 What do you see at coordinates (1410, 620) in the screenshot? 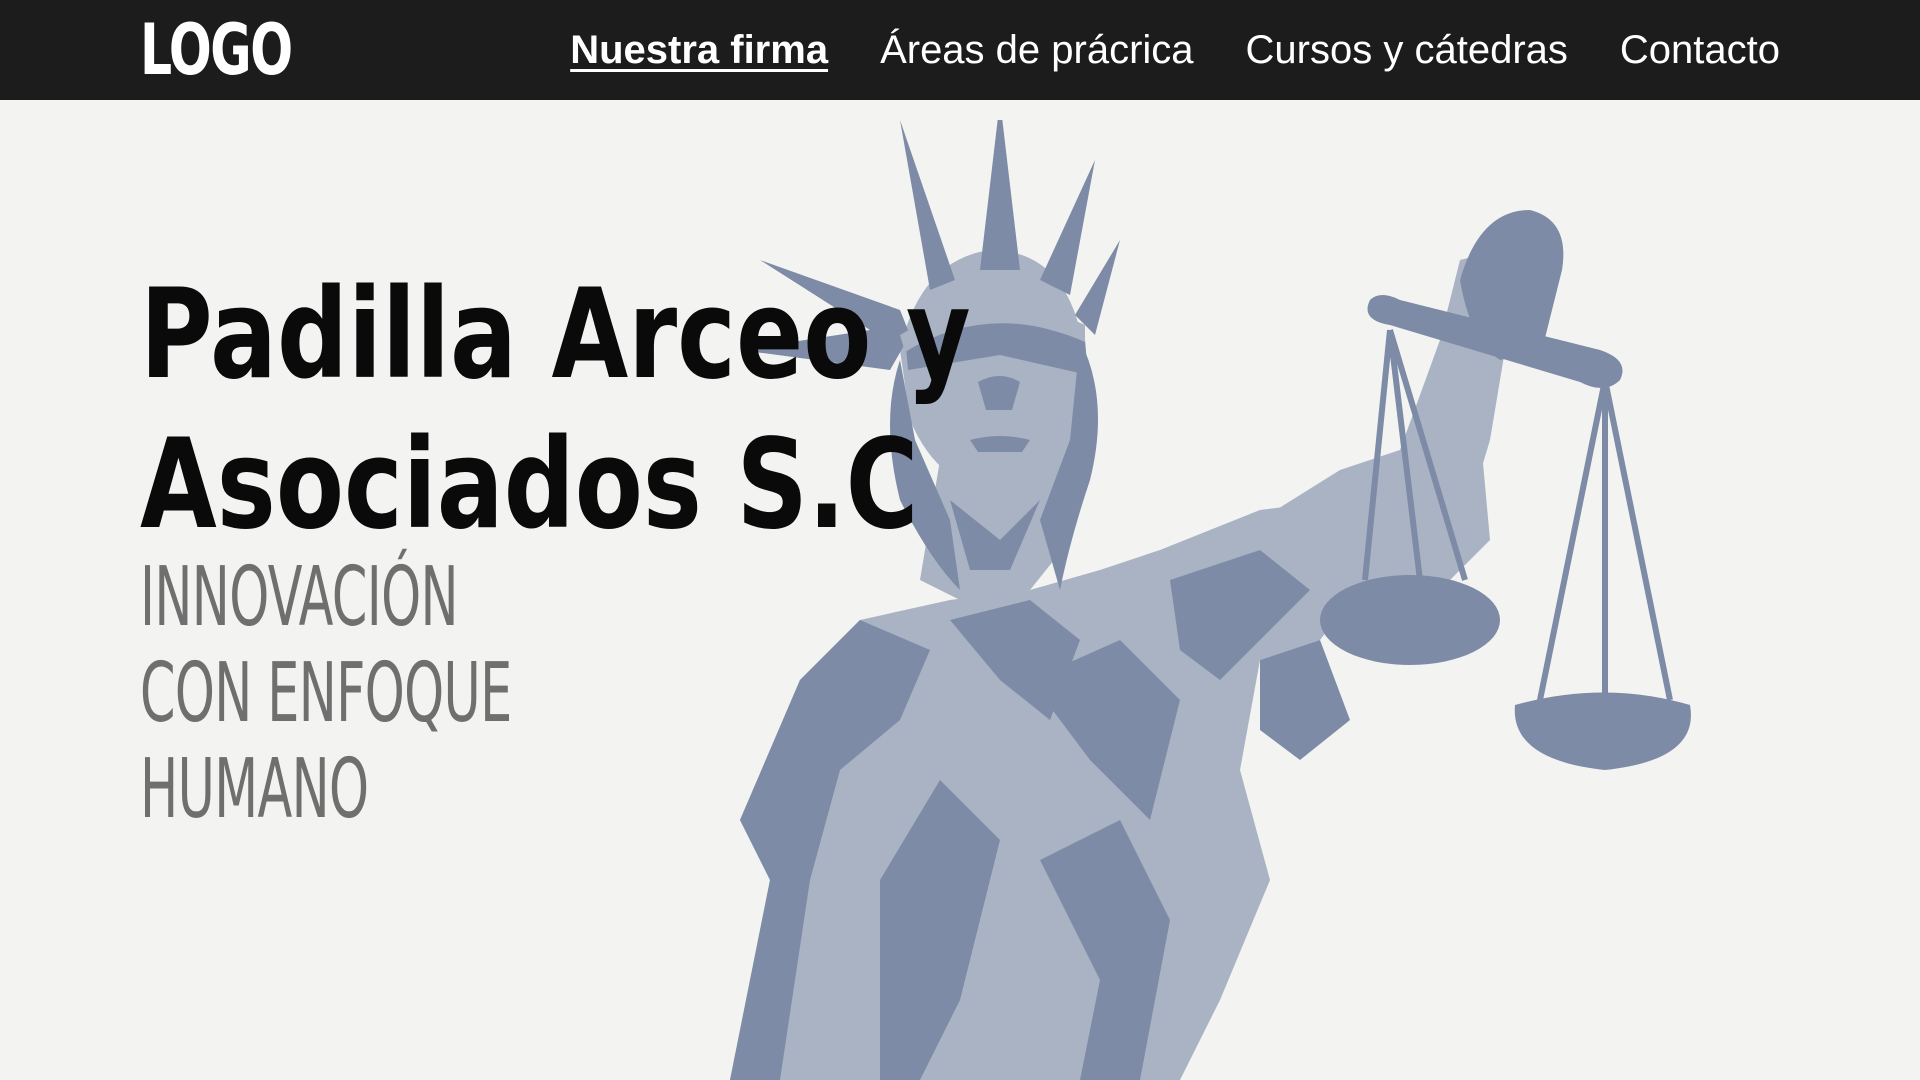
I see `scale-left-pan` at bounding box center [1410, 620].